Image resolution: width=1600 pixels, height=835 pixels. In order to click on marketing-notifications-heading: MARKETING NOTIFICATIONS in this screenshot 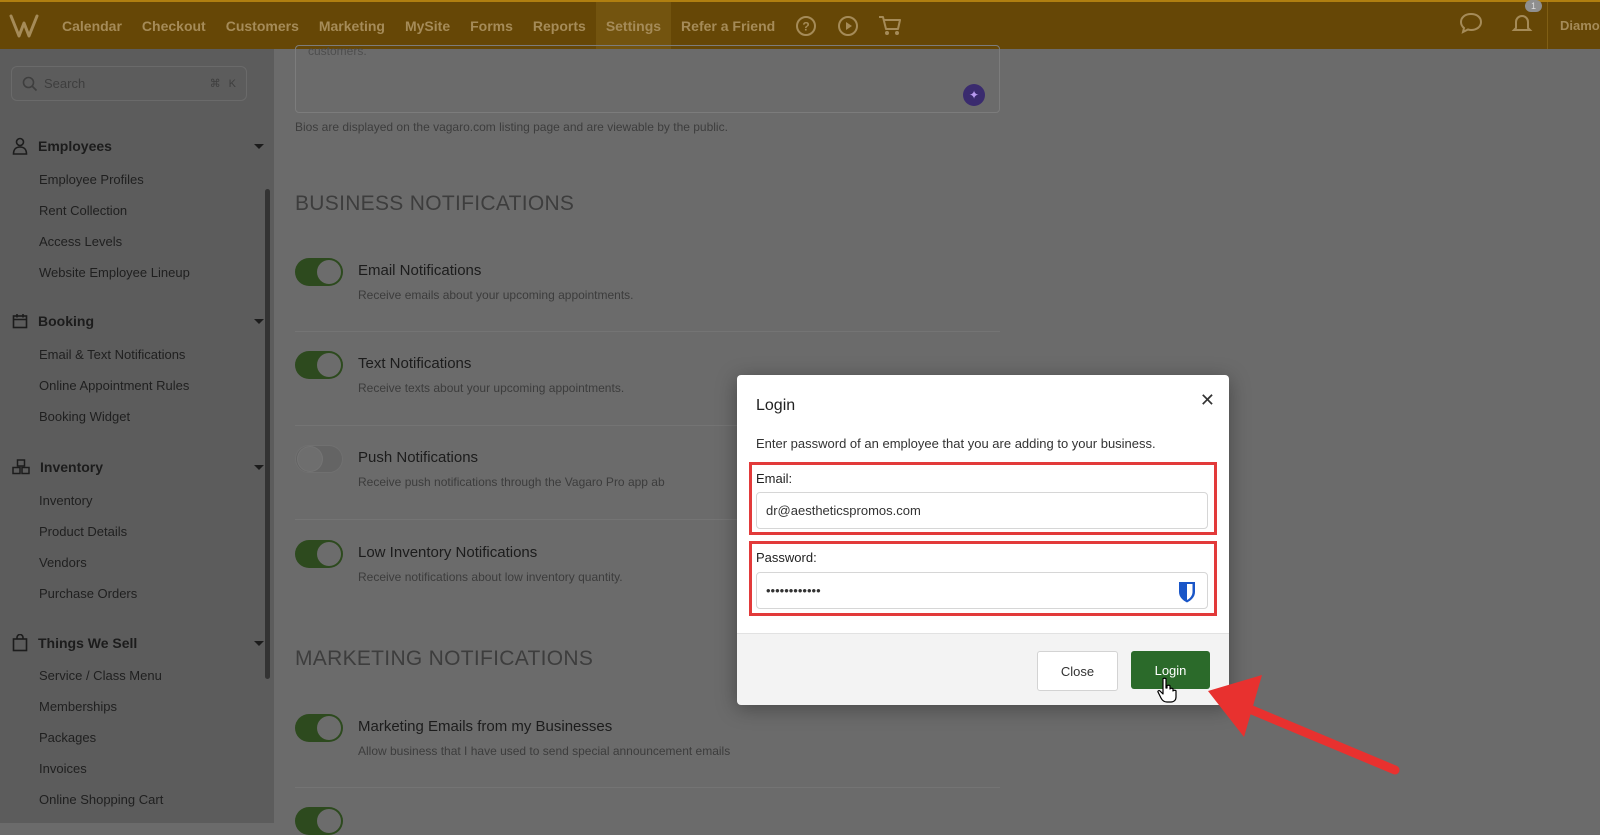, I will do `click(444, 658)`.